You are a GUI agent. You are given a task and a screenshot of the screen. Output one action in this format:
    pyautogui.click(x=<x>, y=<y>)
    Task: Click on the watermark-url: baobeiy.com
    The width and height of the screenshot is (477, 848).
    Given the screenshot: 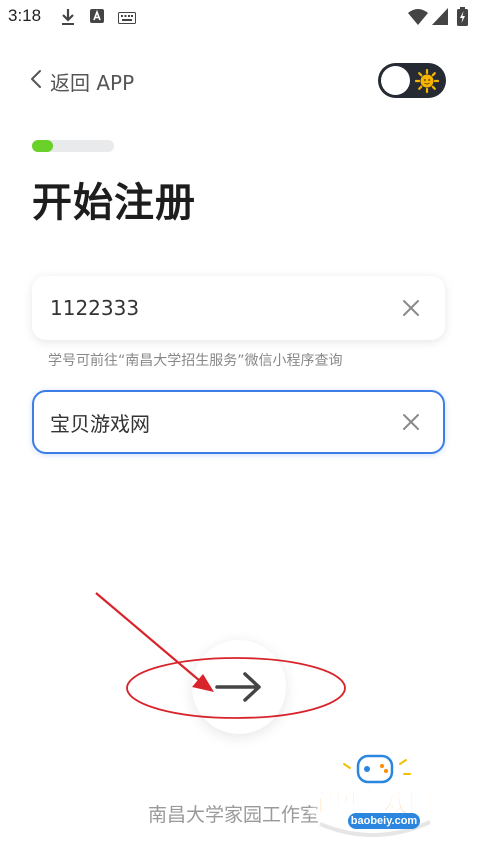 What is the action you would take?
    pyautogui.click(x=384, y=821)
    